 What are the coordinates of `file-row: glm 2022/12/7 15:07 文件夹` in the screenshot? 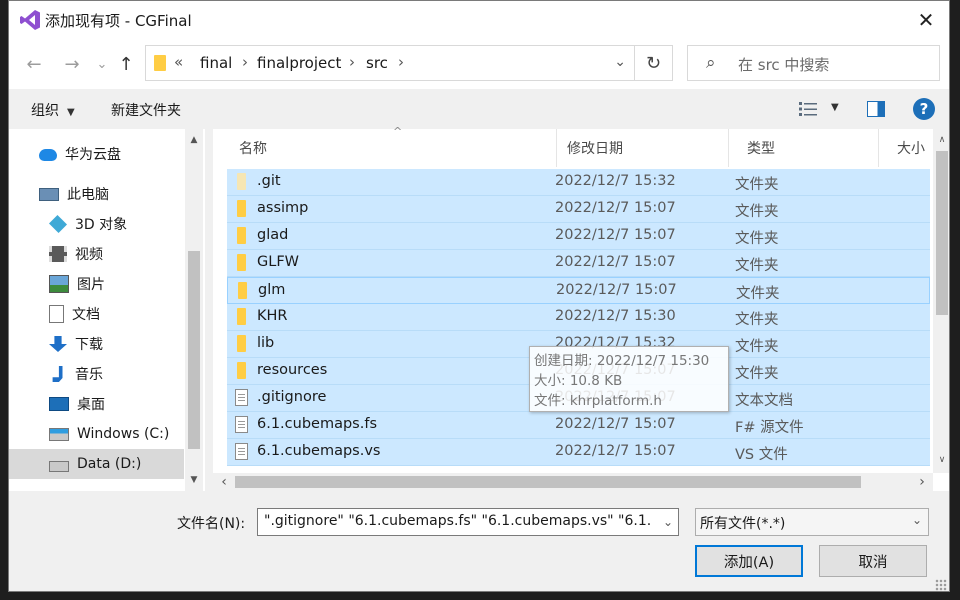 It's located at (578, 290).